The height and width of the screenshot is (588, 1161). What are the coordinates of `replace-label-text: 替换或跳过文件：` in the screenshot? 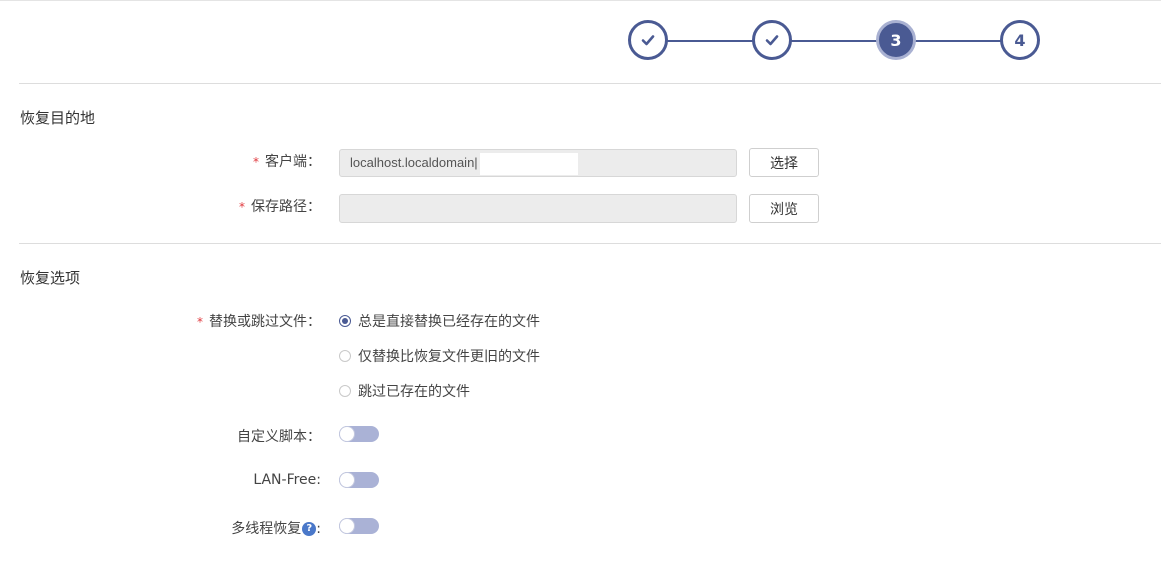 It's located at (265, 322).